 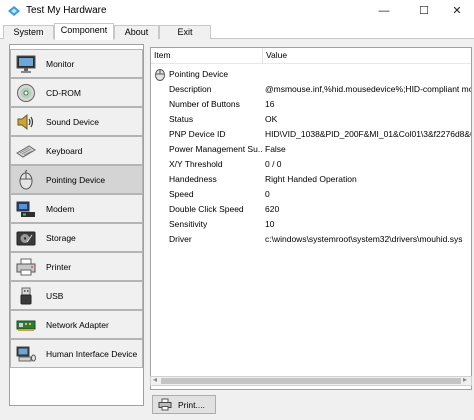 I want to click on cd-rom-icon, so click(x=26, y=93).